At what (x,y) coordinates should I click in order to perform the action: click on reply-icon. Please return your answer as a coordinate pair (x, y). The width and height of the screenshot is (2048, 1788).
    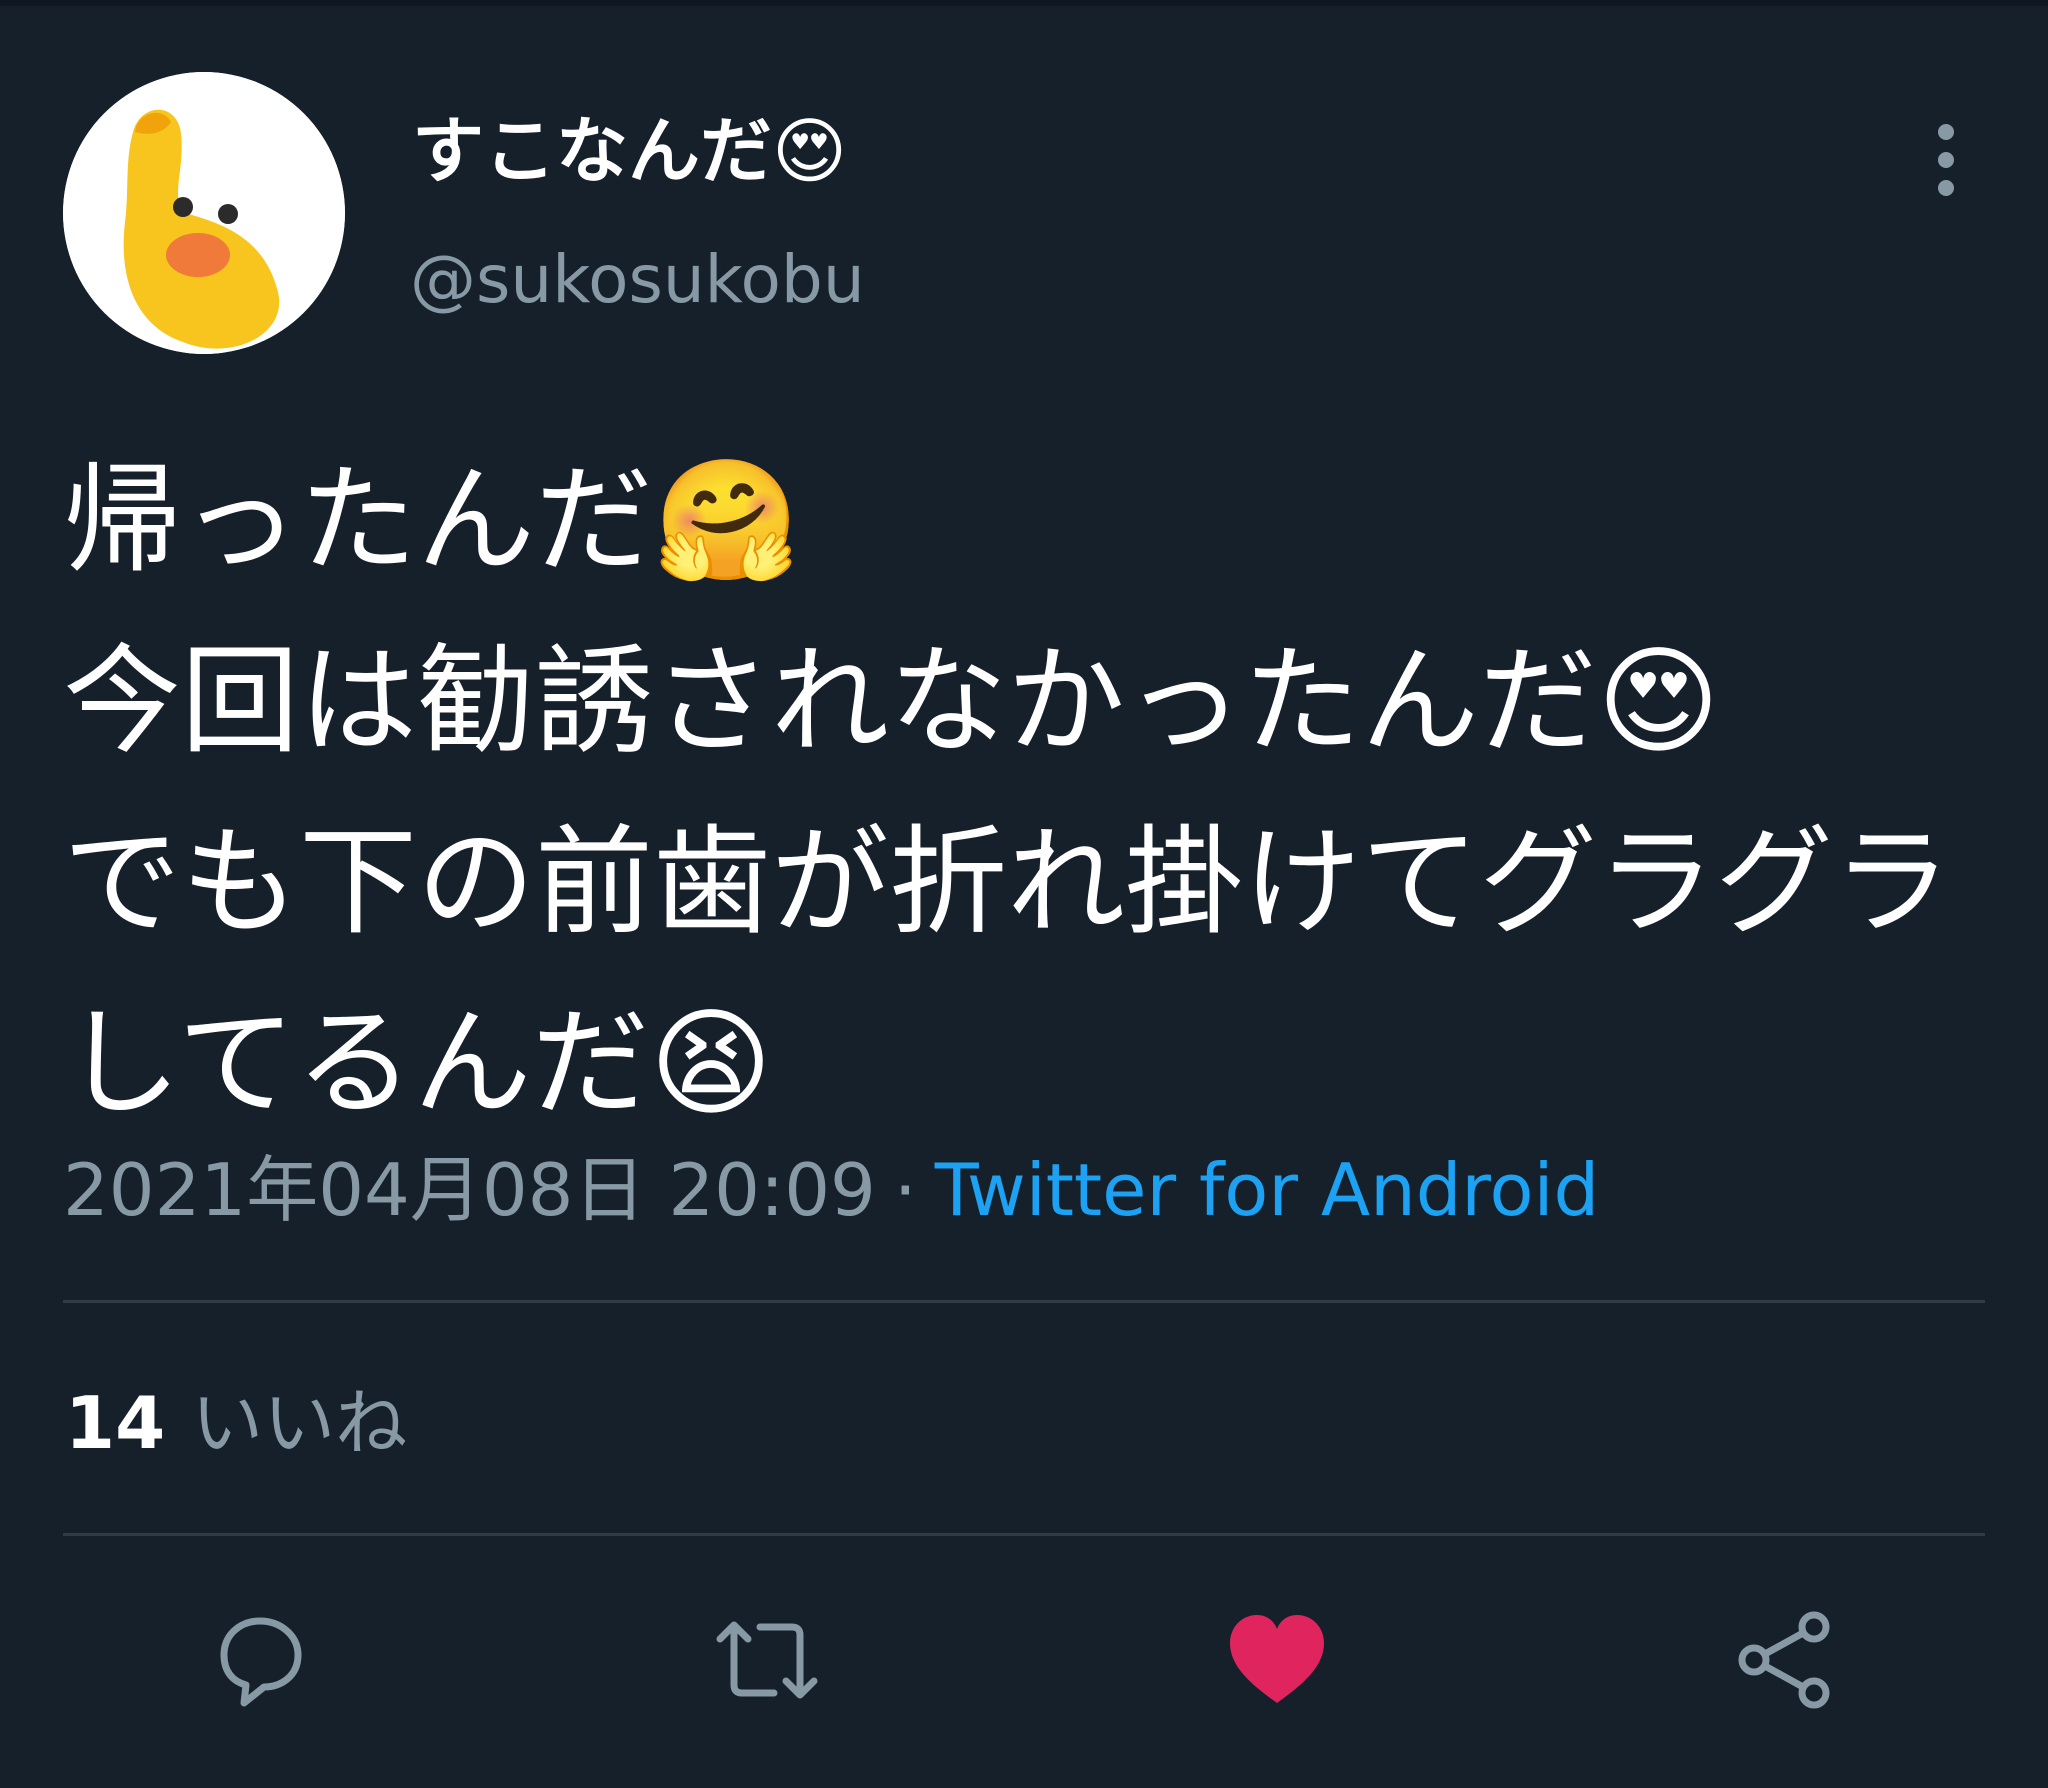
    Looking at the image, I should click on (261, 1662).